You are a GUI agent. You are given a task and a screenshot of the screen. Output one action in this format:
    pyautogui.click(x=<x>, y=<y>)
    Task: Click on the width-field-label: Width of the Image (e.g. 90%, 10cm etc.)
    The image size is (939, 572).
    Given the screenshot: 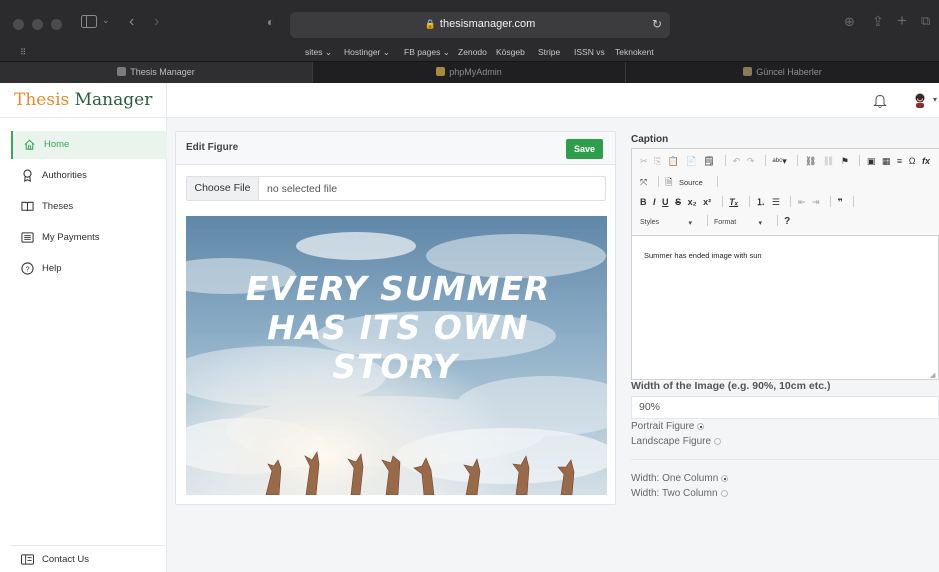 What is the action you would take?
    pyautogui.click(x=731, y=386)
    